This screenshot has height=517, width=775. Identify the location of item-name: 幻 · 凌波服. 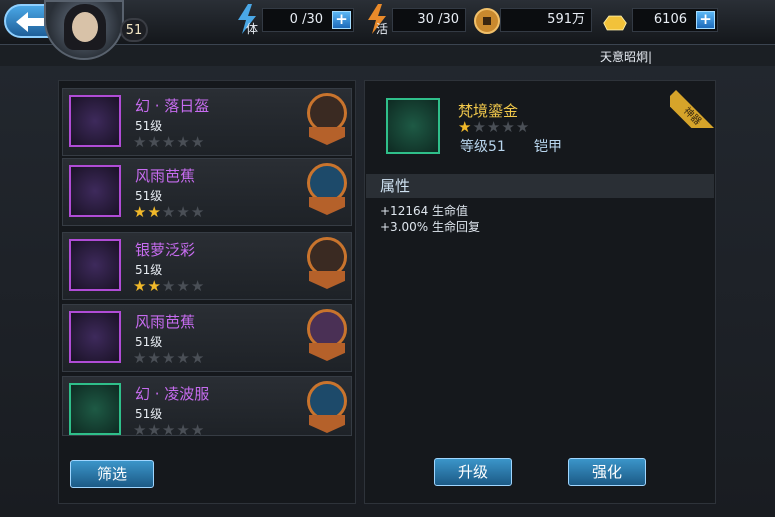
(172, 394).